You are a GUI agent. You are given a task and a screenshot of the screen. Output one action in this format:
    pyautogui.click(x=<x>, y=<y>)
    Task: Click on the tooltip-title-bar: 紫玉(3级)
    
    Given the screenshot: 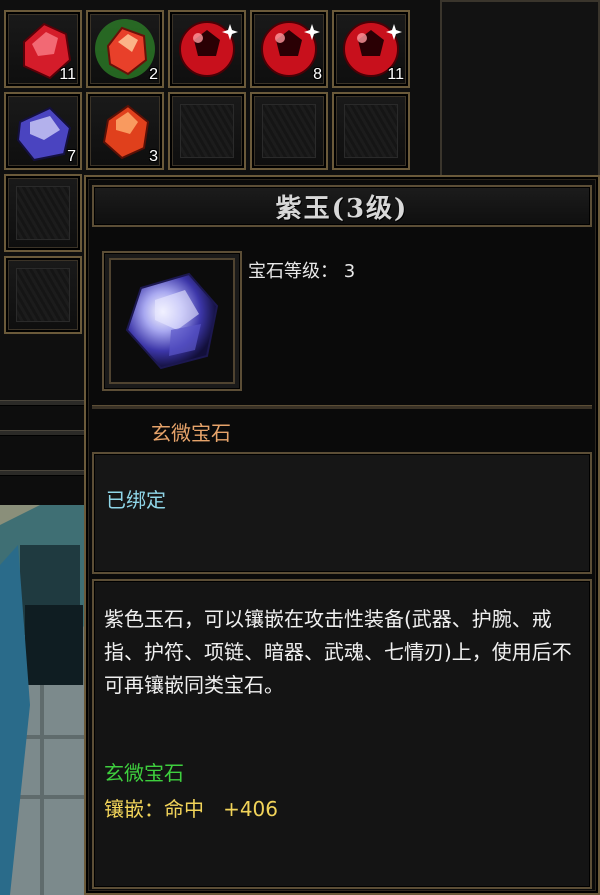 What is the action you would take?
    pyautogui.click(x=342, y=206)
    